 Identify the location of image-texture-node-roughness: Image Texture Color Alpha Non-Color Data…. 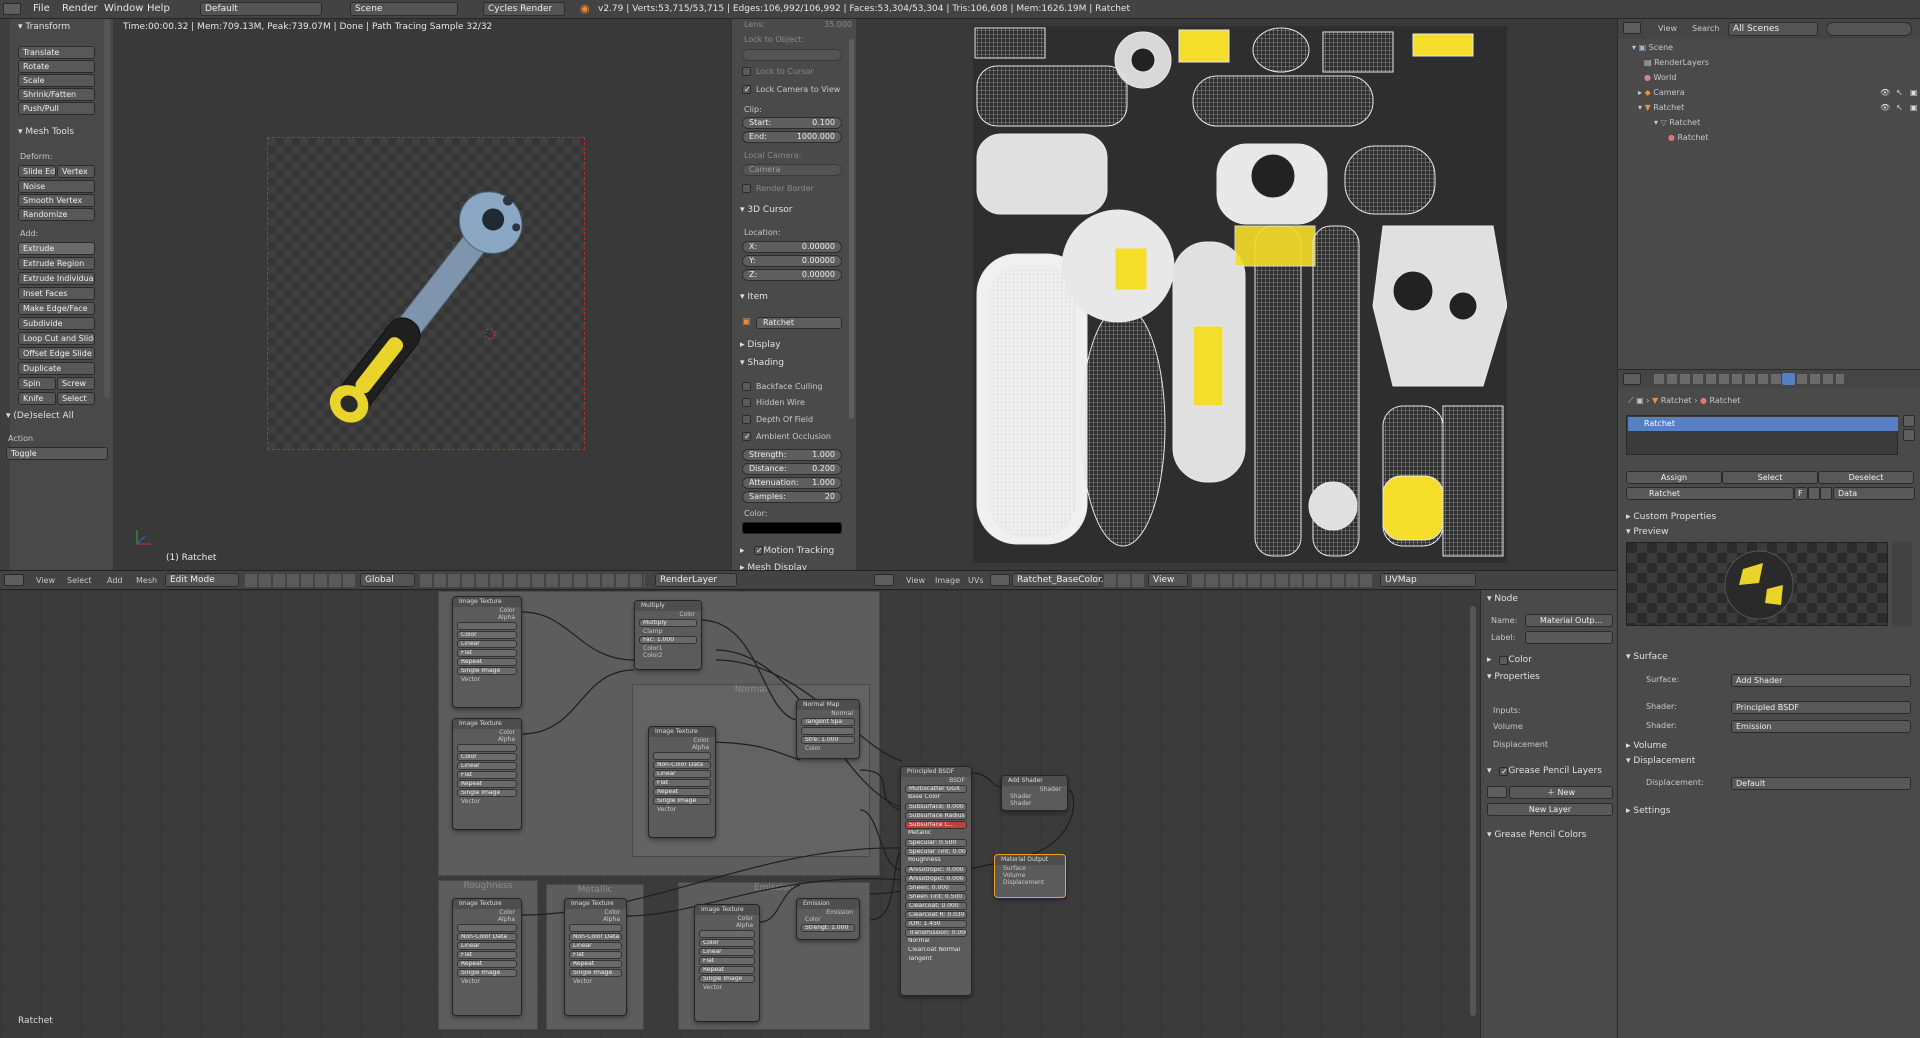
(487, 957).